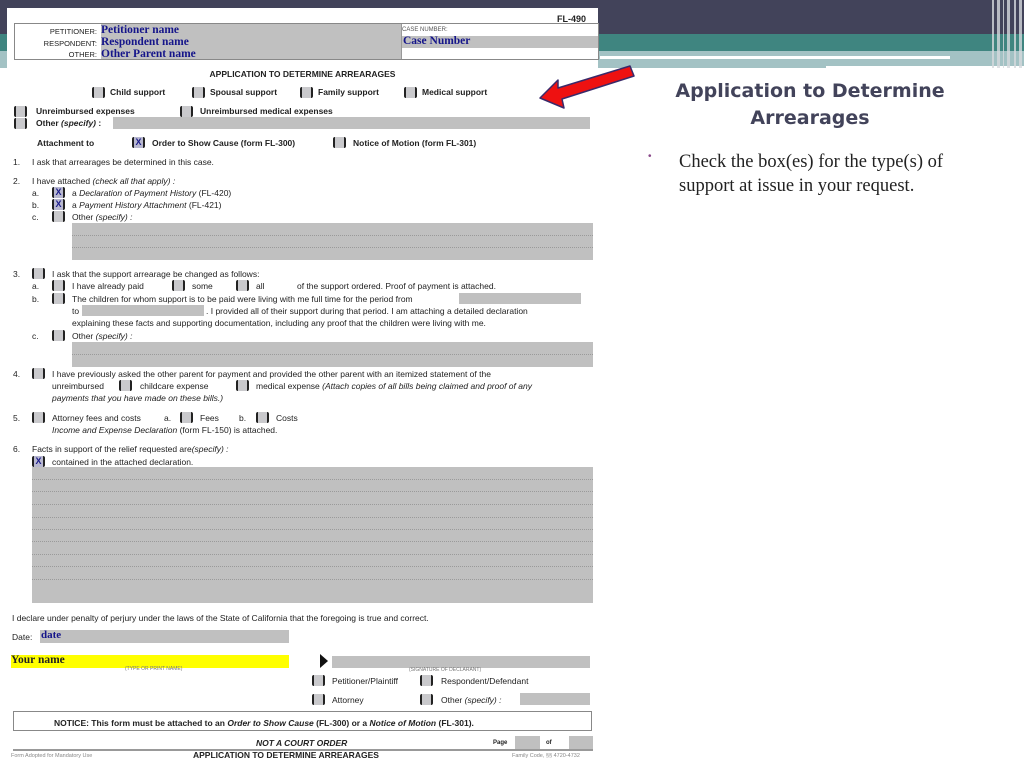 Image resolution: width=1024 pixels, height=768 pixels. What do you see at coordinates (436, 41) in the screenshot?
I see `case-number-field: Case Number` at bounding box center [436, 41].